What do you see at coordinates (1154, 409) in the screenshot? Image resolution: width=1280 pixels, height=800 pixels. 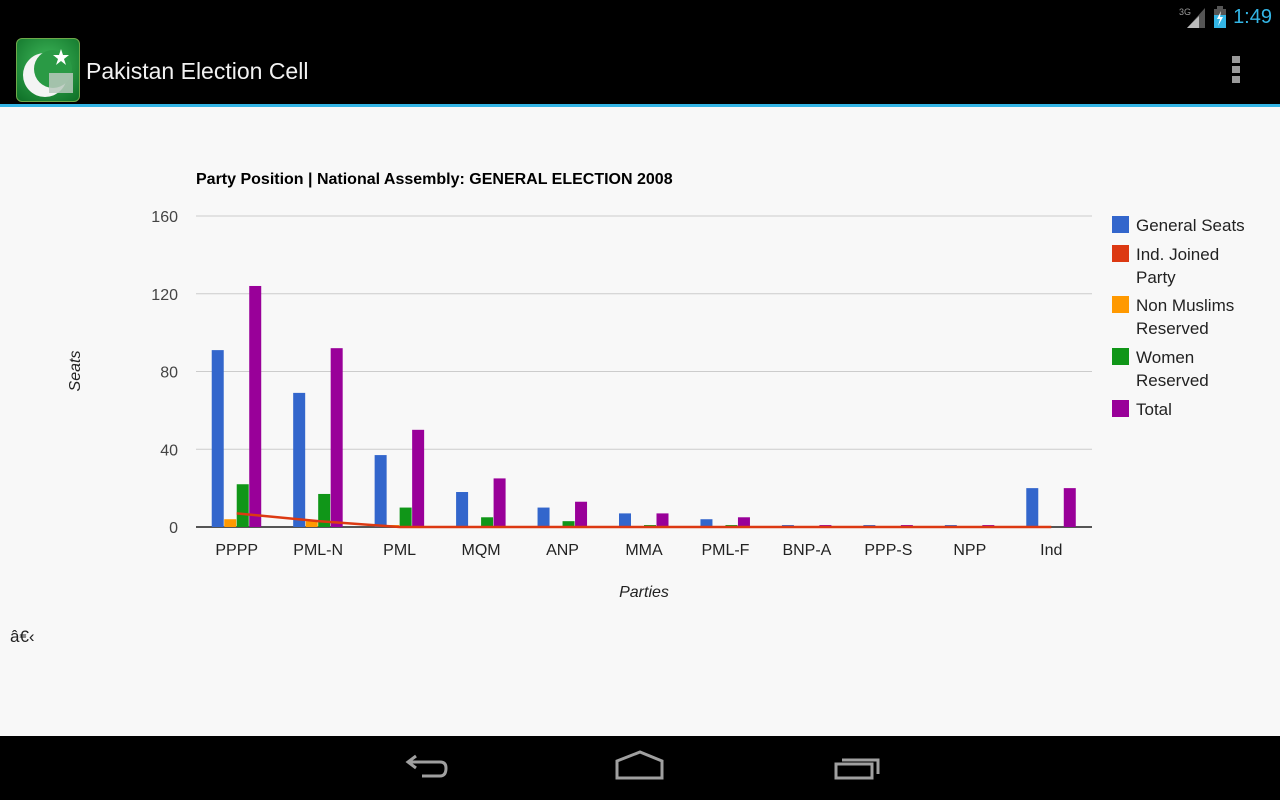 I see `legend-label: Total` at bounding box center [1154, 409].